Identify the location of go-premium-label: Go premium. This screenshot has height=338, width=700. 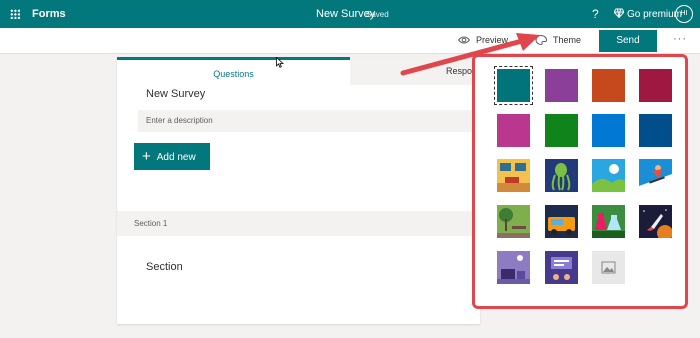
(655, 14).